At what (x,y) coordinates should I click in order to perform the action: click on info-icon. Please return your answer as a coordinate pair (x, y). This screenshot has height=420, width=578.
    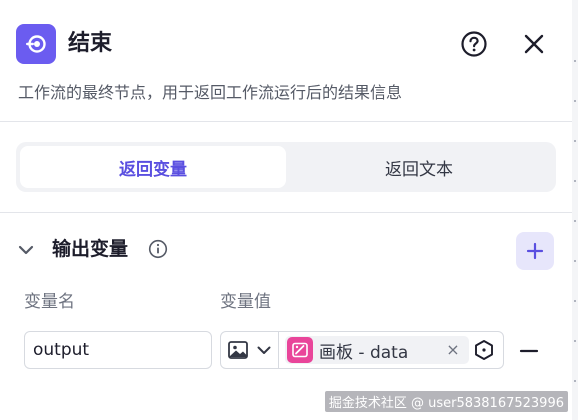
    Looking at the image, I should click on (158, 249).